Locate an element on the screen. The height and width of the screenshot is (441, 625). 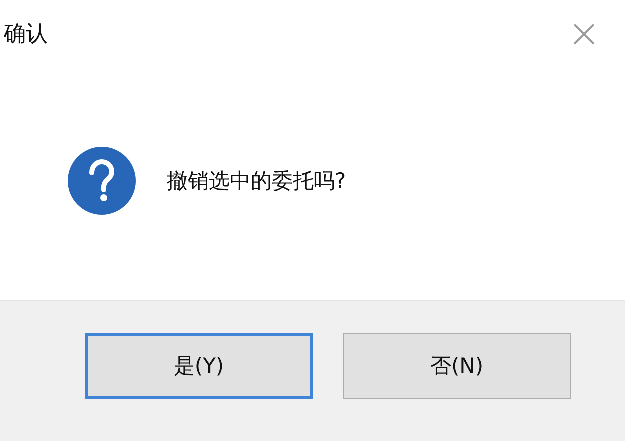
dialog-button: 否(N) is located at coordinates (457, 366).